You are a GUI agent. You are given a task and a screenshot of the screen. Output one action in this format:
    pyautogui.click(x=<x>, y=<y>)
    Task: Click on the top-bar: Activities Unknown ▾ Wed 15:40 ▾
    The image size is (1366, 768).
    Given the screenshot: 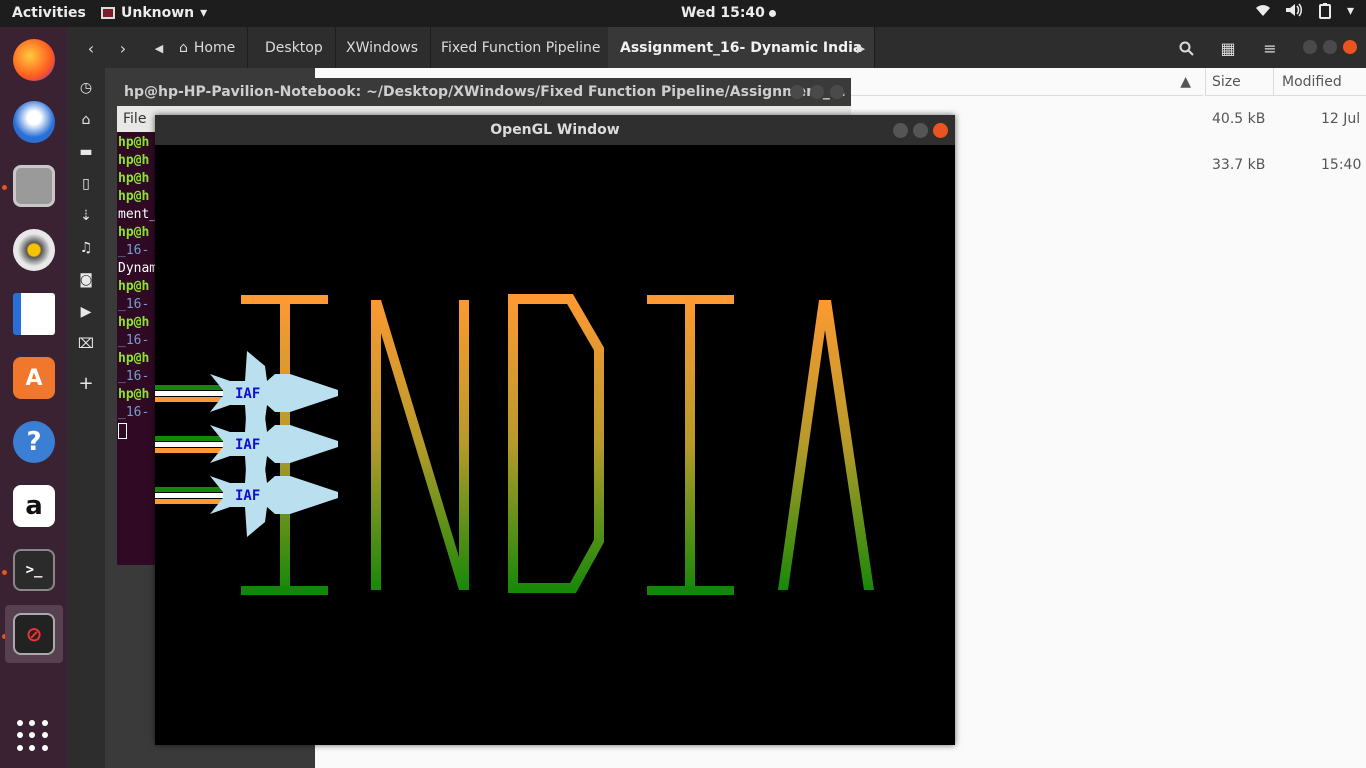 What is the action you would take?
    pyautogui.click(x=683, y=13)
    